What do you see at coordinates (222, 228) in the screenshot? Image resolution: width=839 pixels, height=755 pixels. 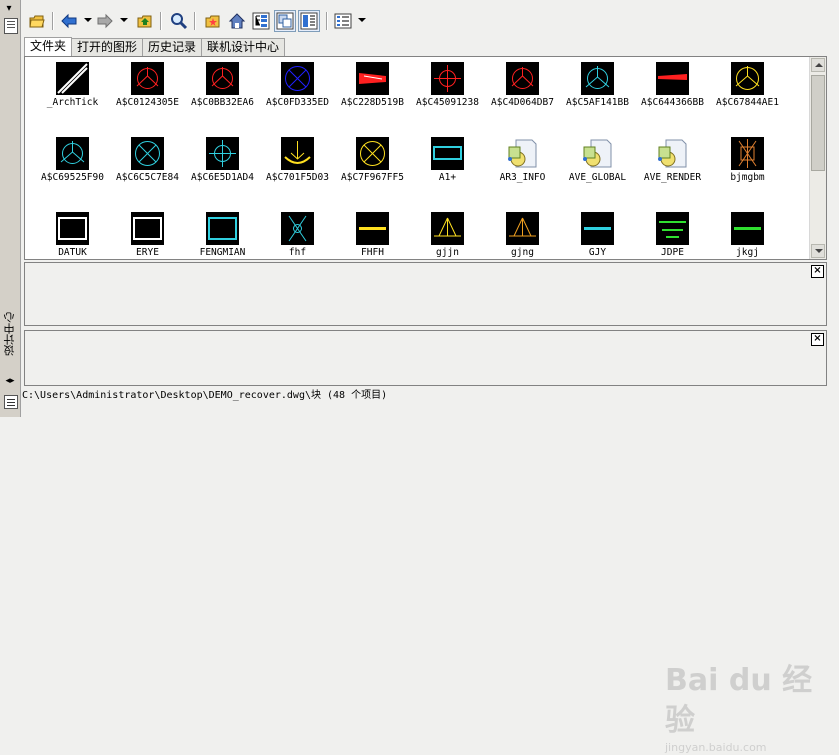 I see `cyan-frame-icon` at bounding box center [222, 228].